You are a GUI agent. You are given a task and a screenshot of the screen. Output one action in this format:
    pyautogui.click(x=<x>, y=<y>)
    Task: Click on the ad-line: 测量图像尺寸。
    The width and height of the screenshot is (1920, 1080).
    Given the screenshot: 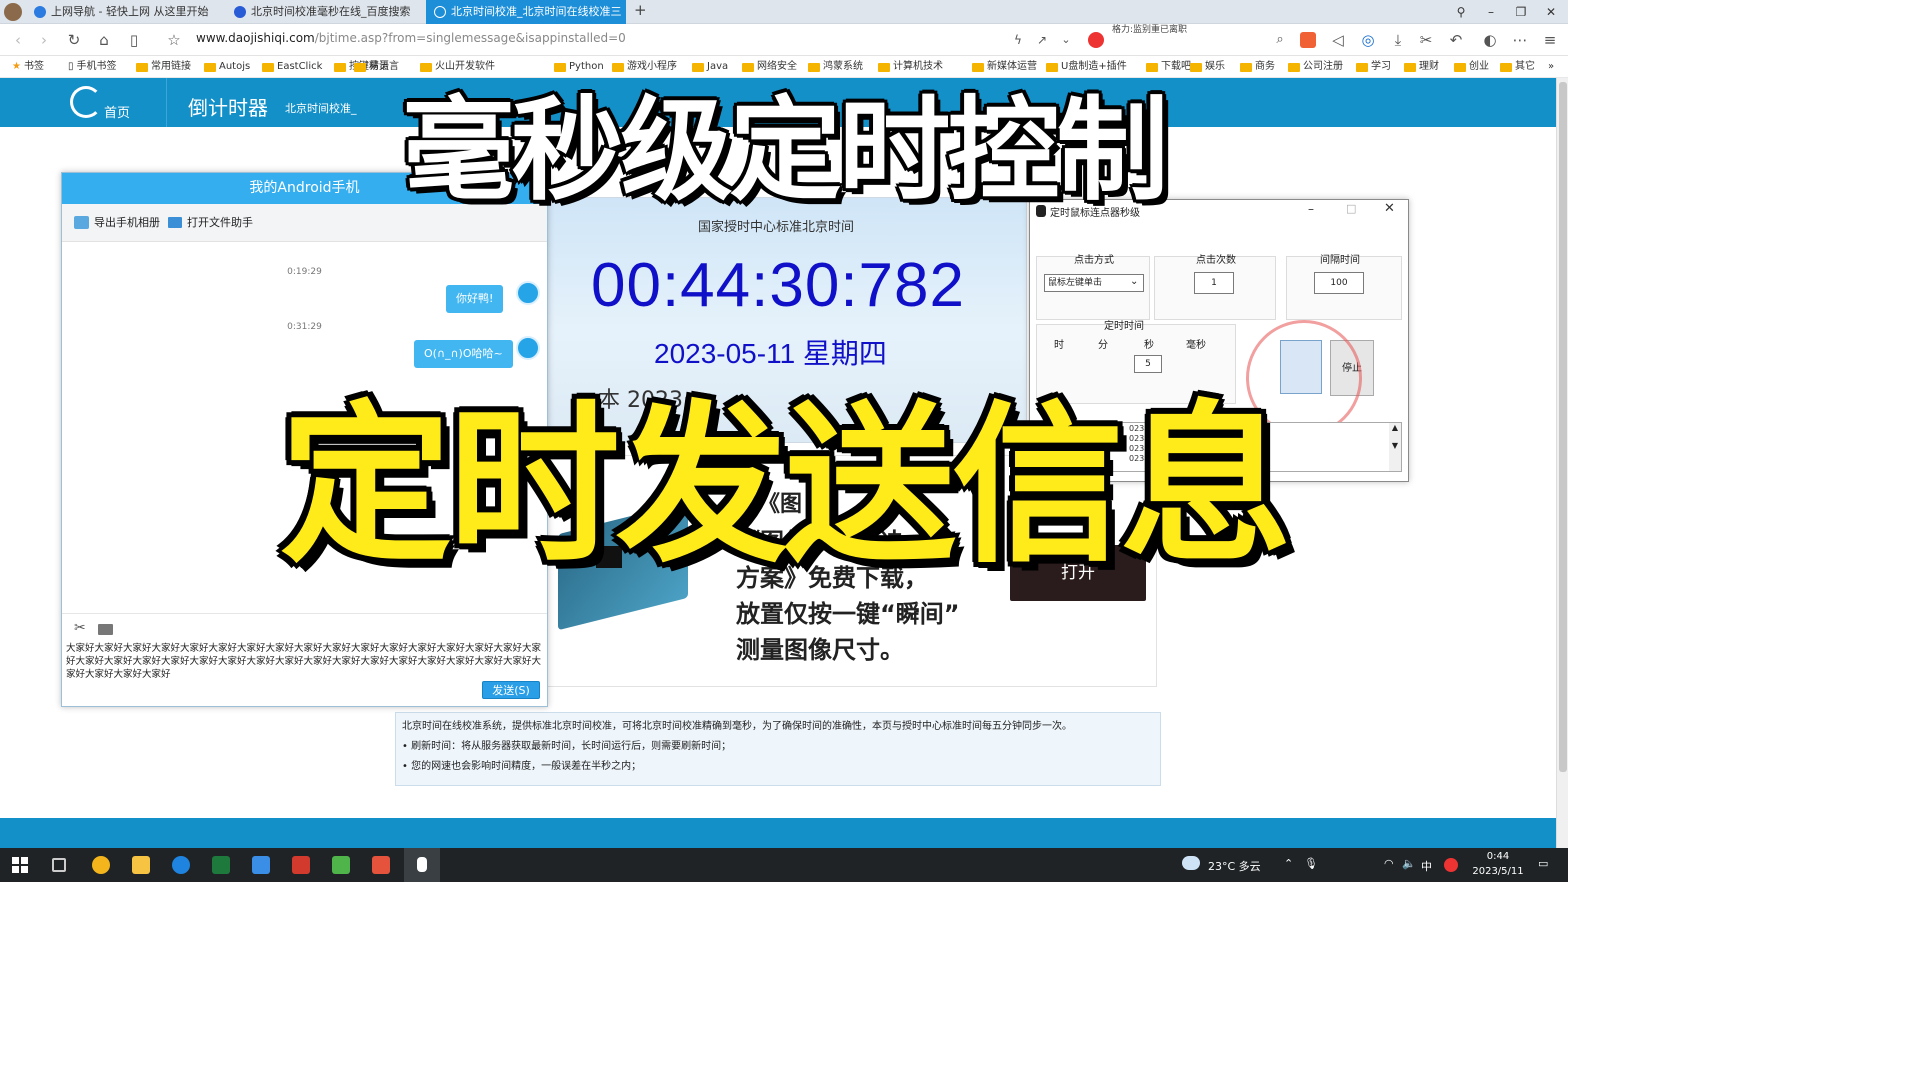 What is the action you would take?
    pyautogui.click(x=820, y=650)
    